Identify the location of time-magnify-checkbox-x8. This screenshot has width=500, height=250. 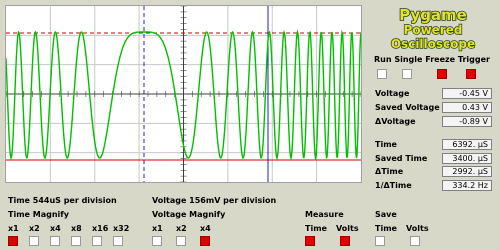
(76, 241).